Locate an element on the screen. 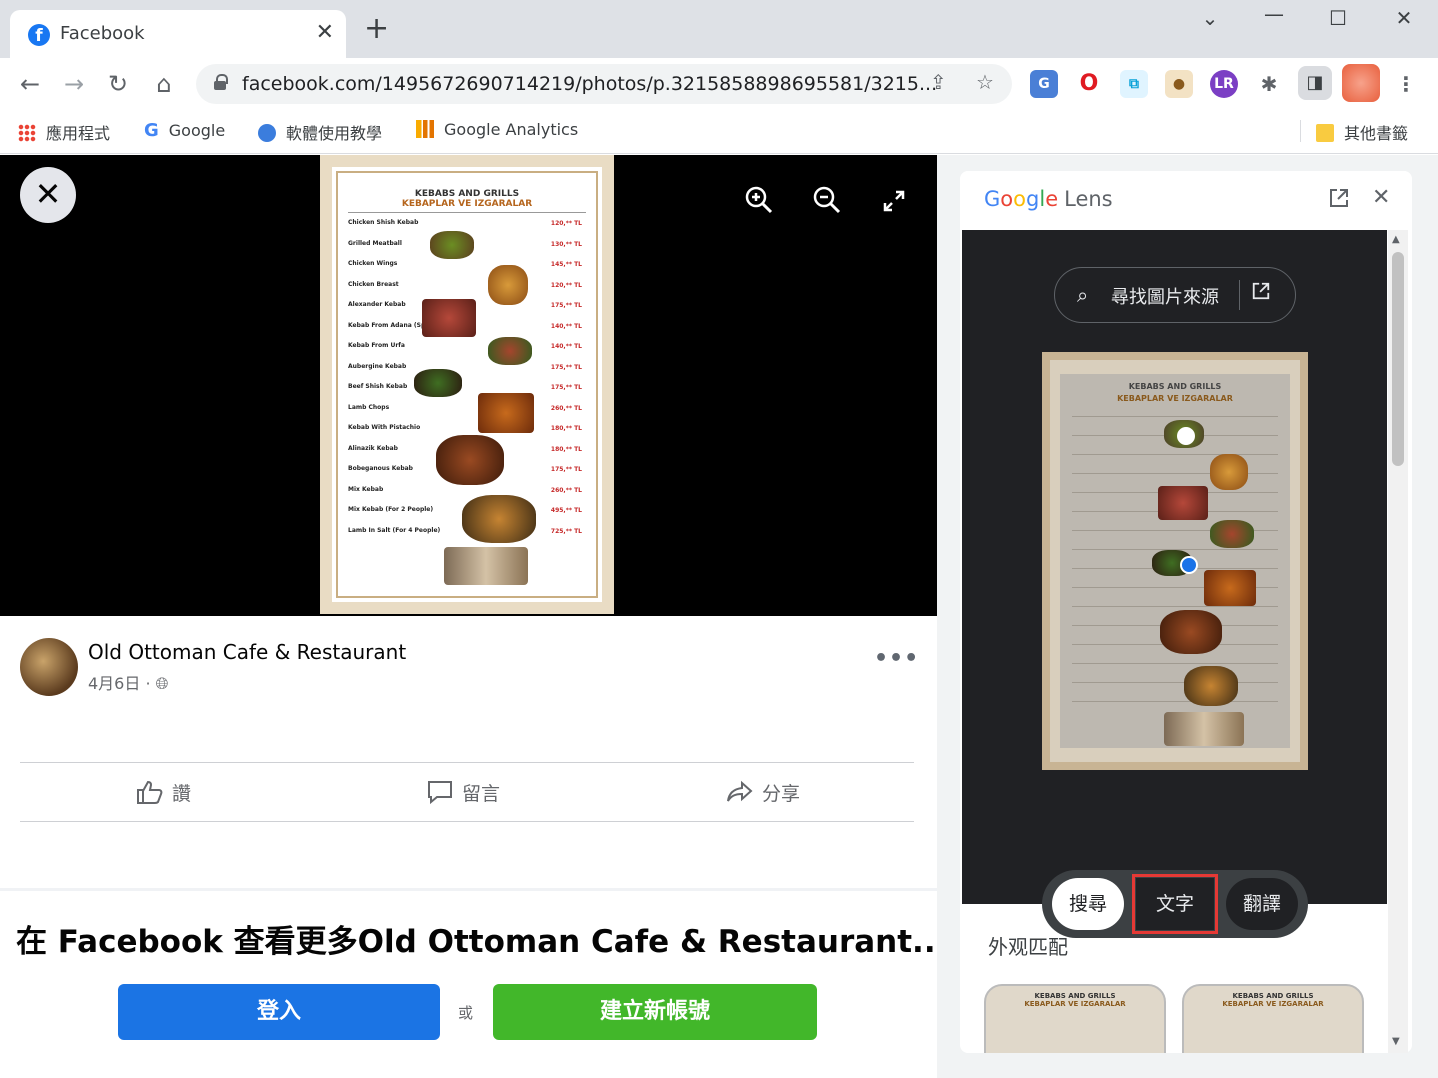 The width and height of the screenshot is (1438, 1078). facebook-favicon-icon: f is located at coordinates (39, 35).